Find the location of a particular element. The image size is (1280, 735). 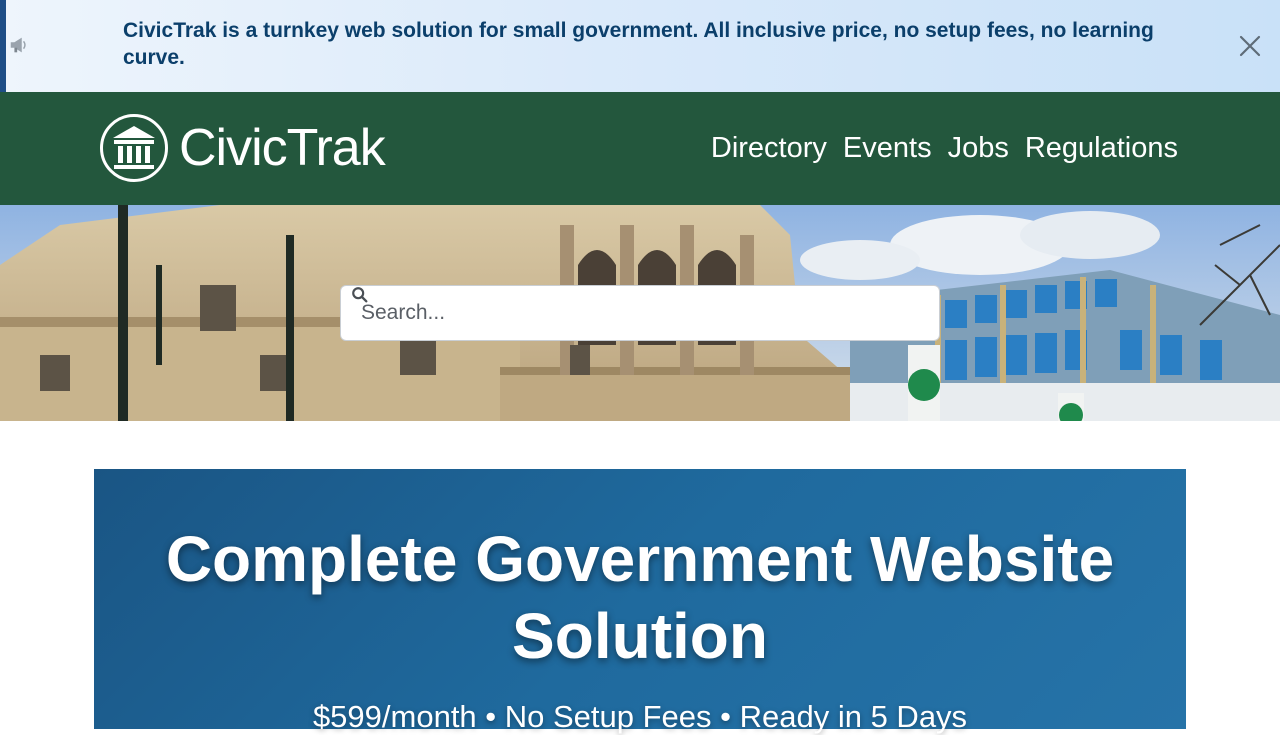

main-nav: Directory Events Jobs Regulations is located at coordinates (944, 148).